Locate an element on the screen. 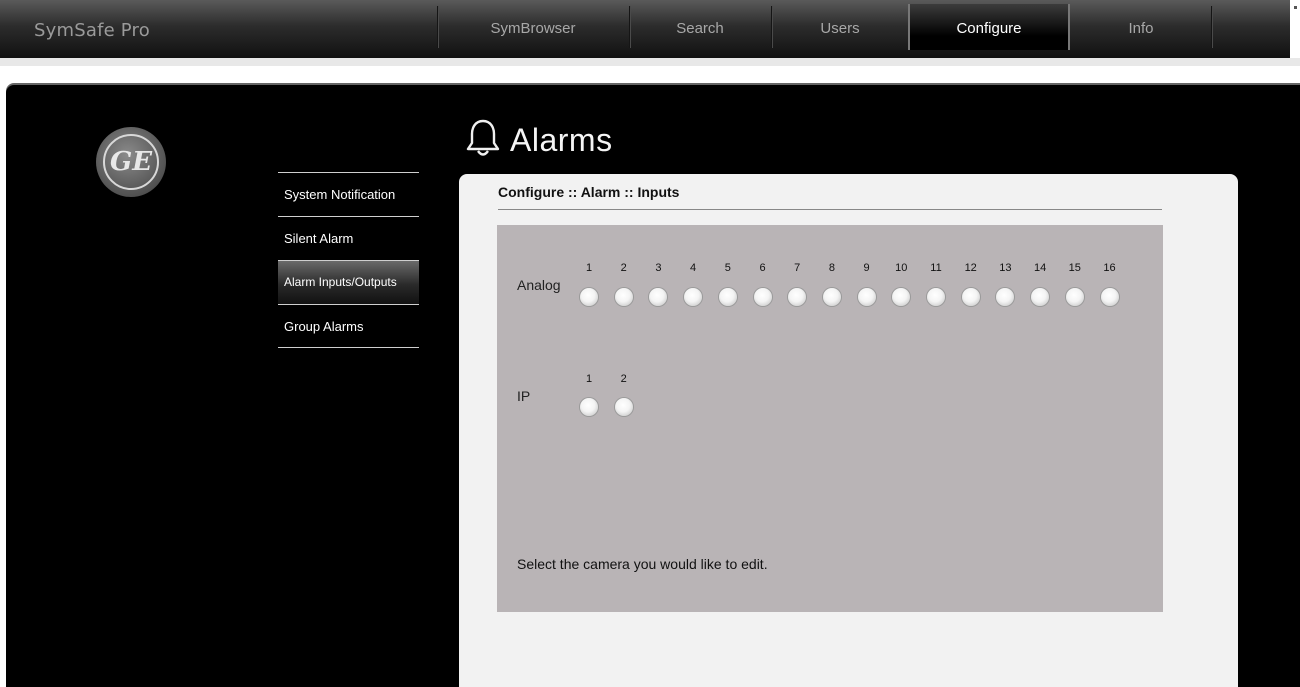  analog-input-number: 10 is located at coordinates (901, 268).